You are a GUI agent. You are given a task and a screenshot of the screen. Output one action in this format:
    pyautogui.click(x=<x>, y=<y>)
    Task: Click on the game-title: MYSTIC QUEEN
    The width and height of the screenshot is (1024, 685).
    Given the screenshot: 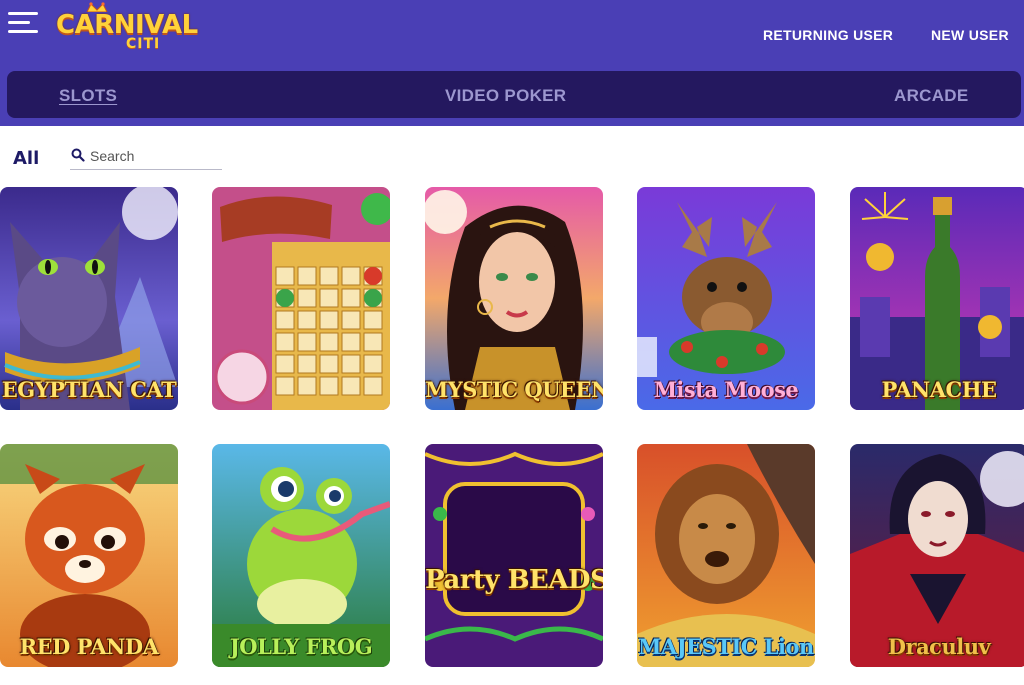 What is the action you would take?
    pyautogui.click(x=514, y=389)
    